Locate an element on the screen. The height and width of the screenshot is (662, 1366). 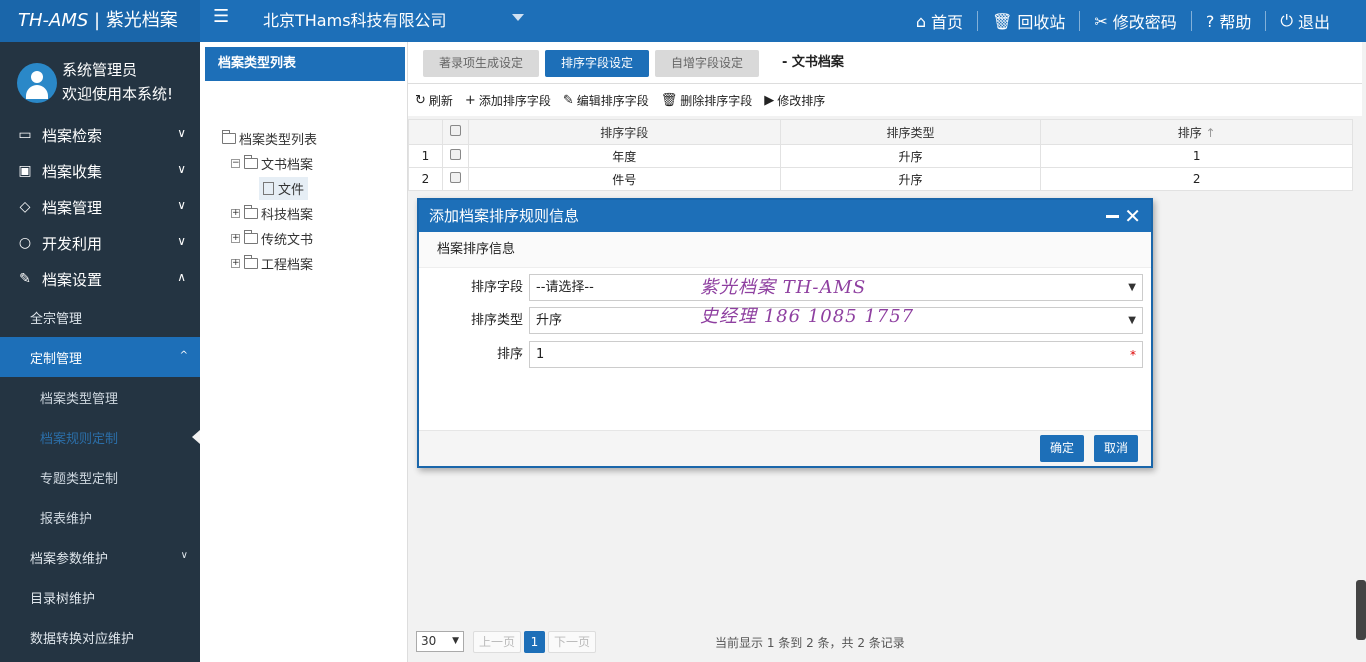
table-row: 1 年度 升序 1 is located at coordinates (880, 156).